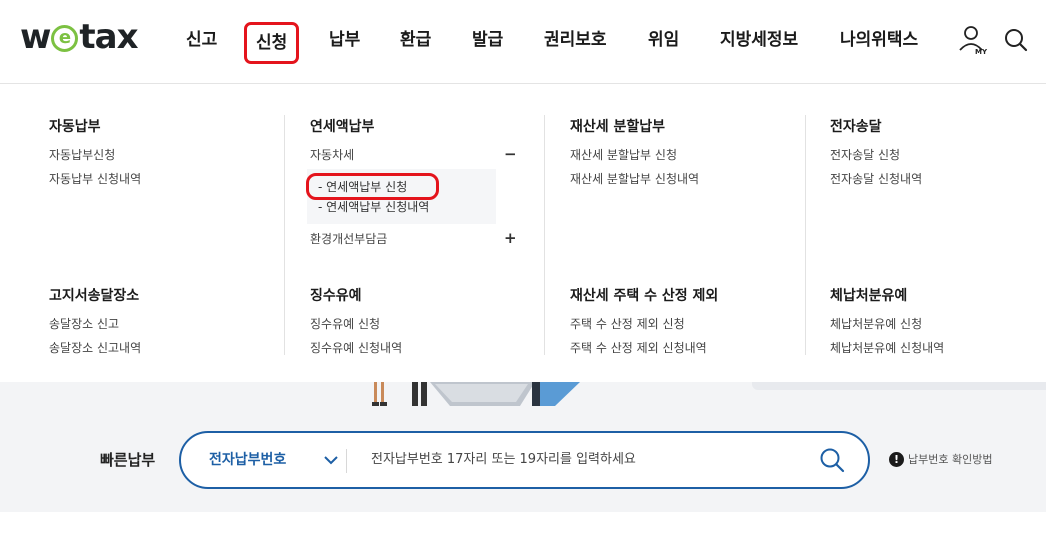 The width and height of the screenshot is (1046, 535). I want to click on collapse-minus-icon: −, so click(510, 154).